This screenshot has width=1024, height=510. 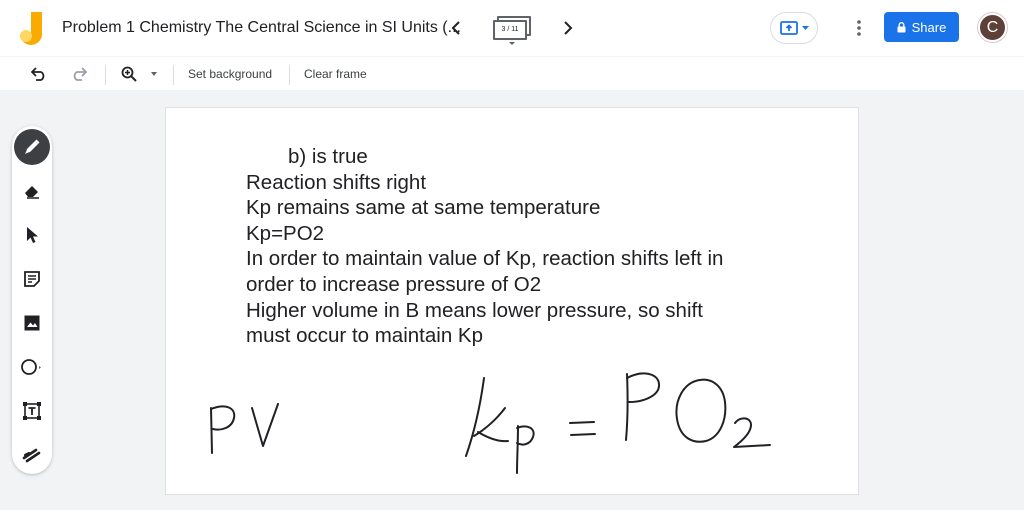 I want to click on share-button: Share, so click(x=921, y=27).